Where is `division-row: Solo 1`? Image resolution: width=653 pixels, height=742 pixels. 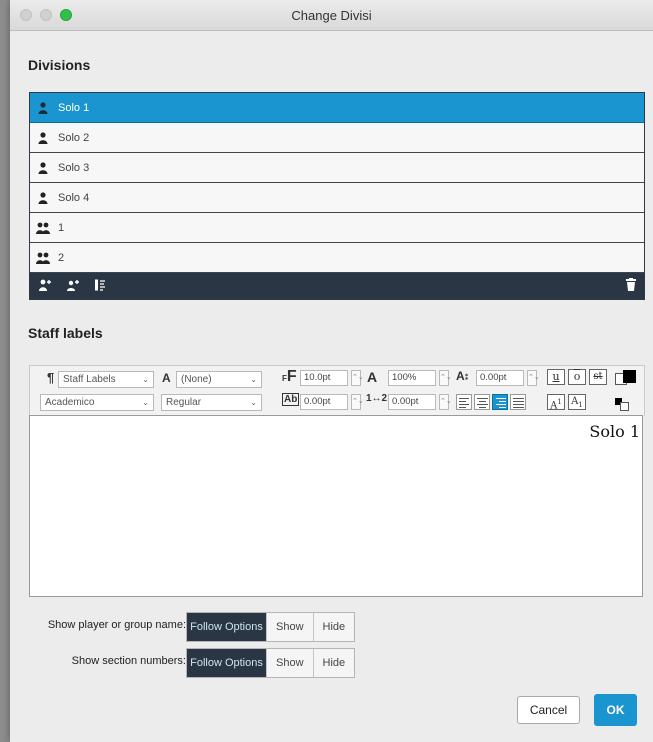 division-row: Solo 1 is located at coordinates (337, 108).